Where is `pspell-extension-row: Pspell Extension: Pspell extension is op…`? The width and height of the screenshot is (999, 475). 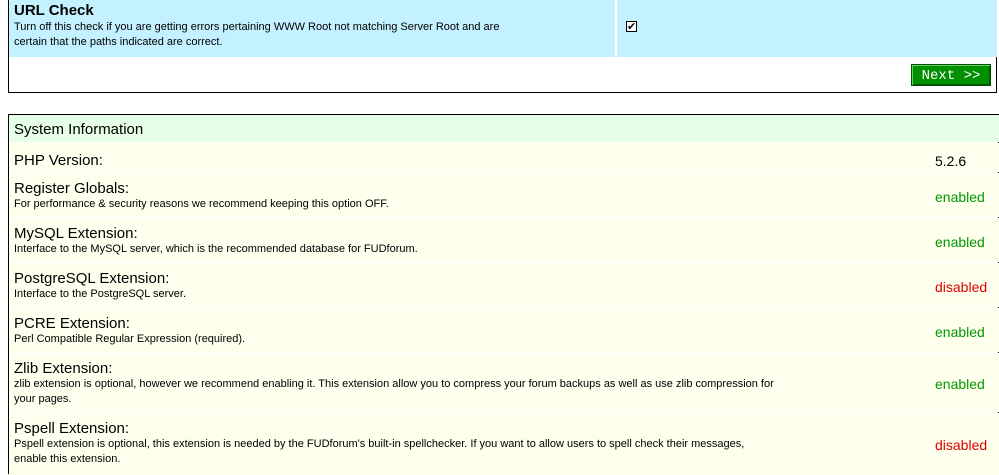 pspell-extension-row: Pspell Extension: Pspell extension is op… is located at coordinates (504, 444).